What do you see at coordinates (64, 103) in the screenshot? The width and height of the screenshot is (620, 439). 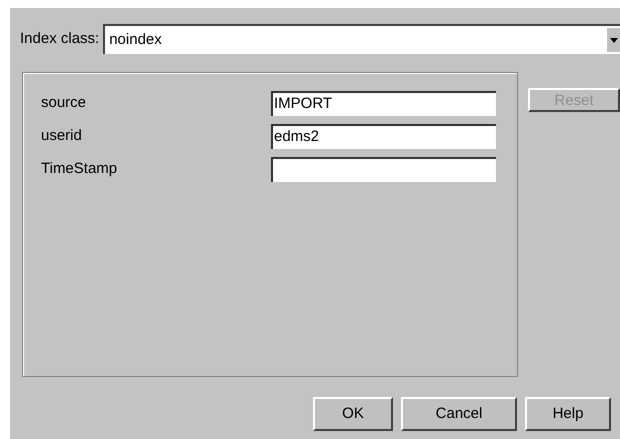 I see `field-label: source` at bounding box center [64, 103].